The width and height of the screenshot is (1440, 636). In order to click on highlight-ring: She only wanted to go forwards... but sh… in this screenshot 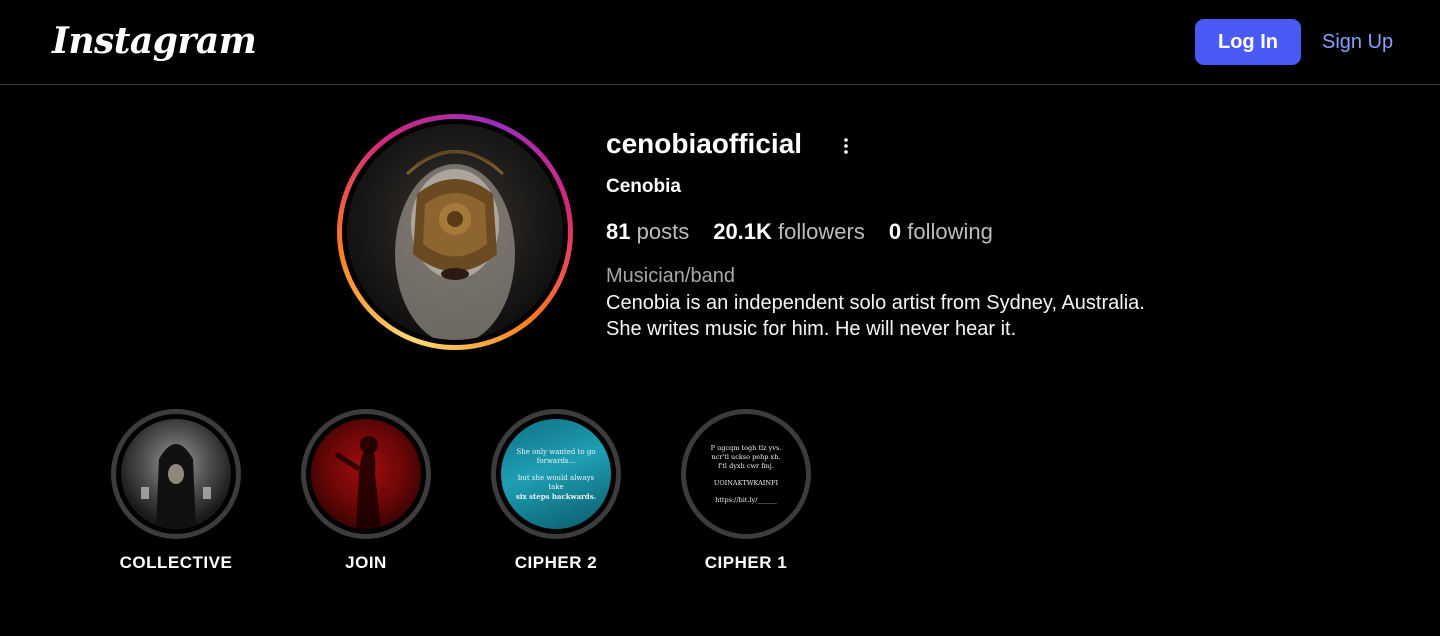, I will do `click(556, 474)`.